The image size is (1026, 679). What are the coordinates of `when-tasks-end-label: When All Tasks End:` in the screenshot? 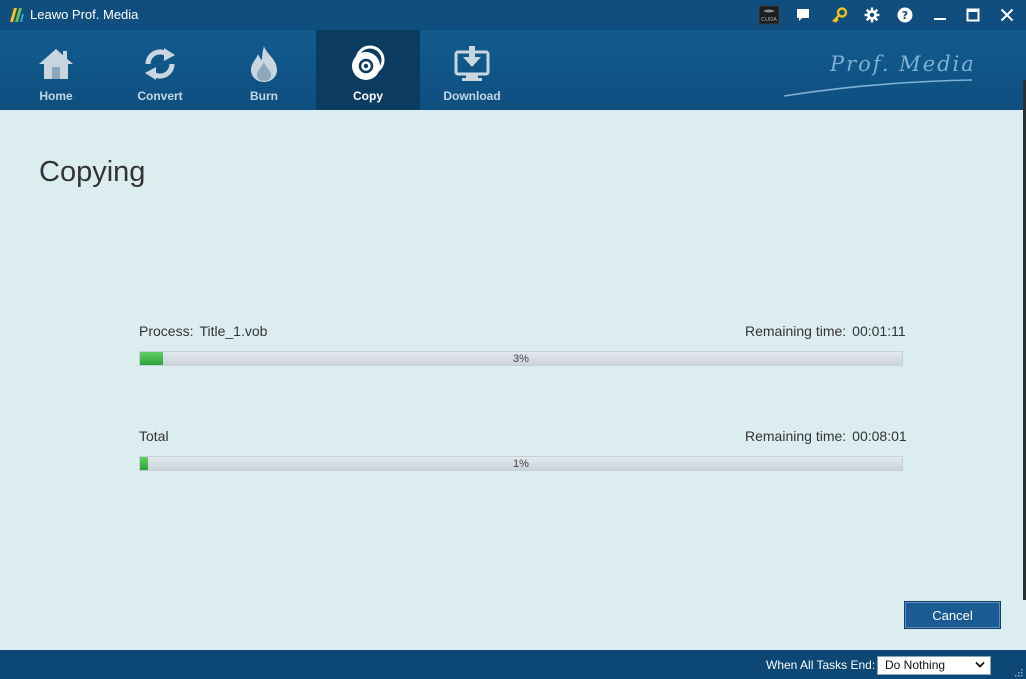 It's located at (821, 665).